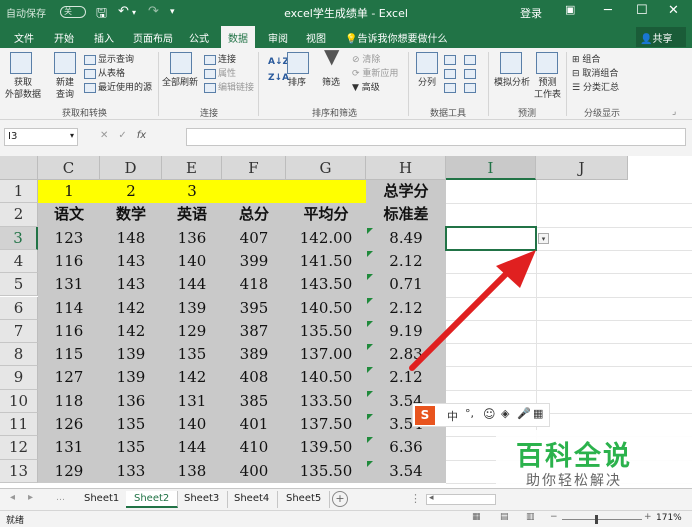 This screenshot has height=527, width=692. Describe the element at coordinates (406, 168) in the screenshot. I see `column-header-h: H` at that location.